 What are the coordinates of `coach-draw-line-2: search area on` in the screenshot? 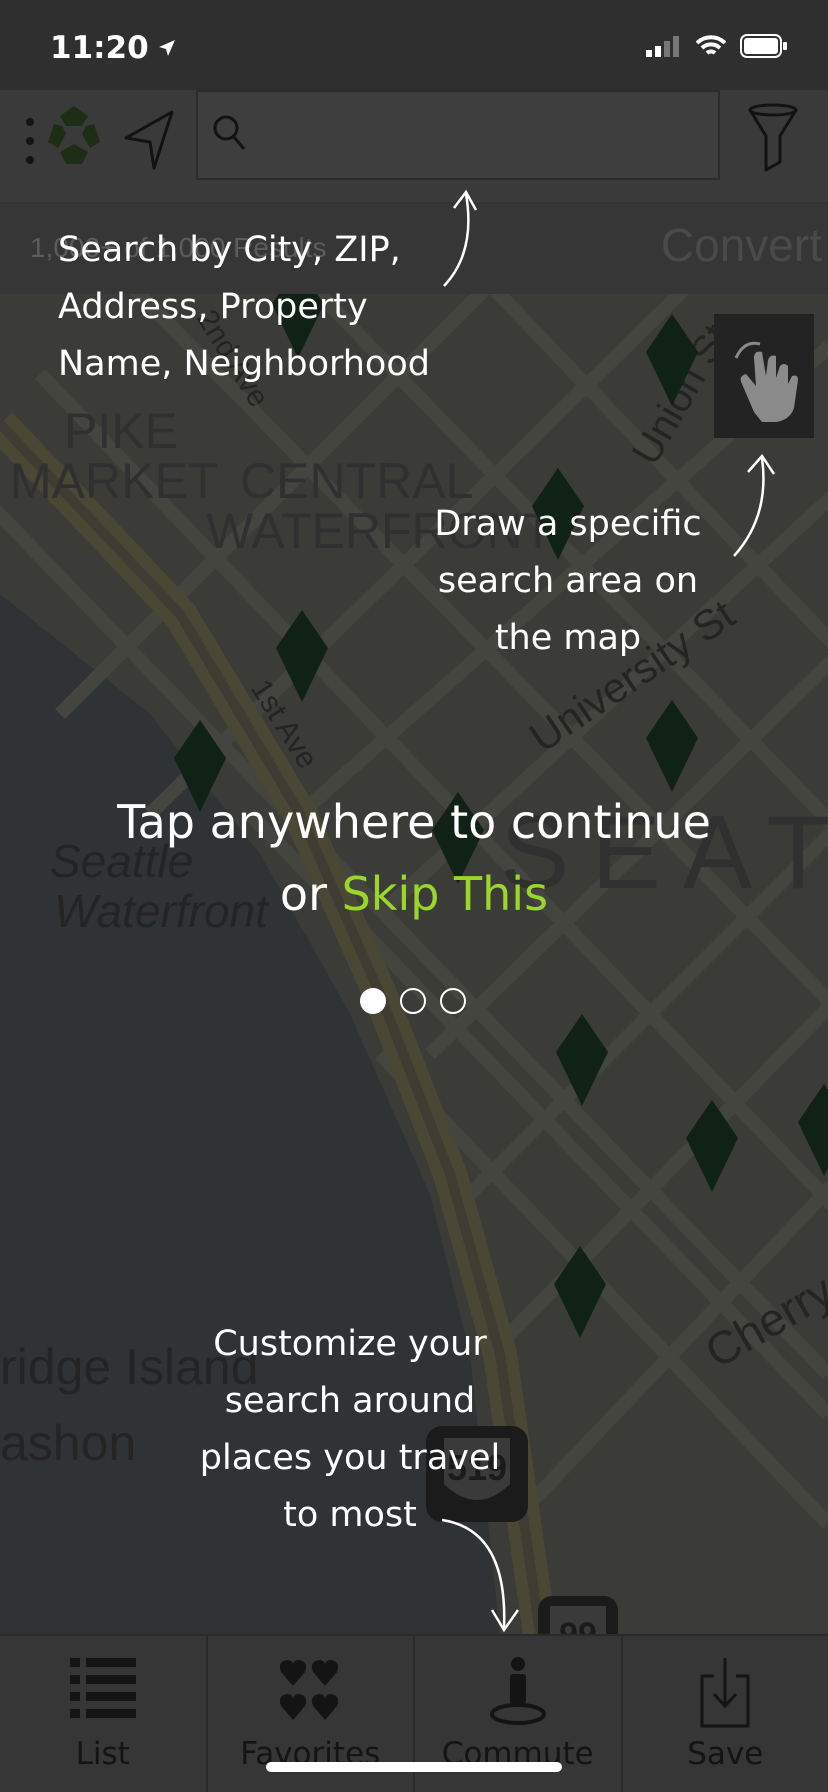 It's located at (568, 581).